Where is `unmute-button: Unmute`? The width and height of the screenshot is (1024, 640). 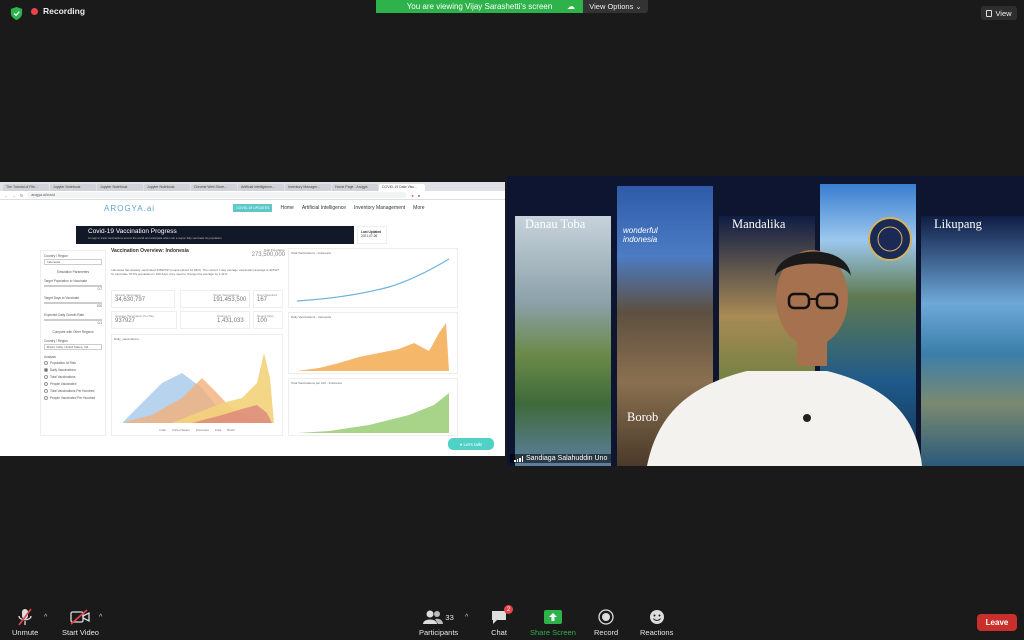
unmute-button: Unmute is located at coordinates (25, 622).